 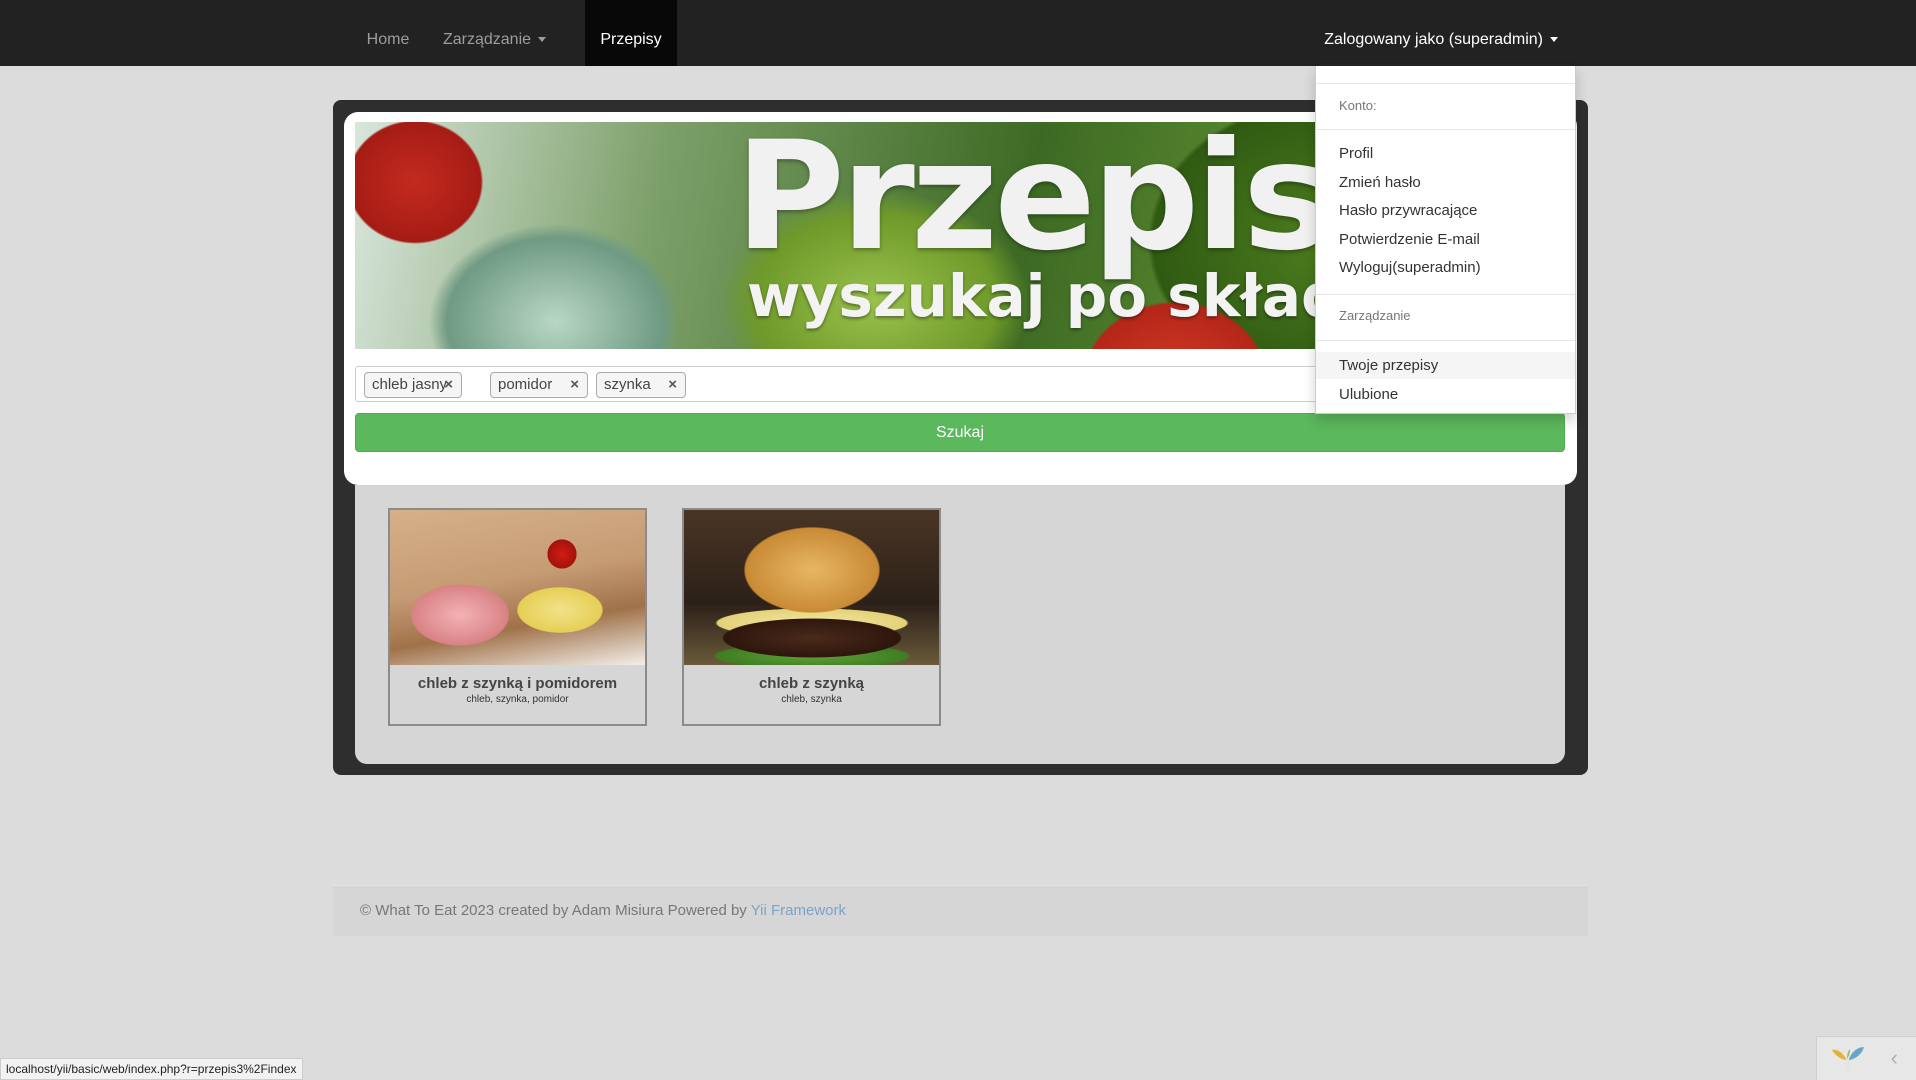 I want to click on recipe-caption: chleb z szynką chleb, szynka, so click(x=811, y=694).